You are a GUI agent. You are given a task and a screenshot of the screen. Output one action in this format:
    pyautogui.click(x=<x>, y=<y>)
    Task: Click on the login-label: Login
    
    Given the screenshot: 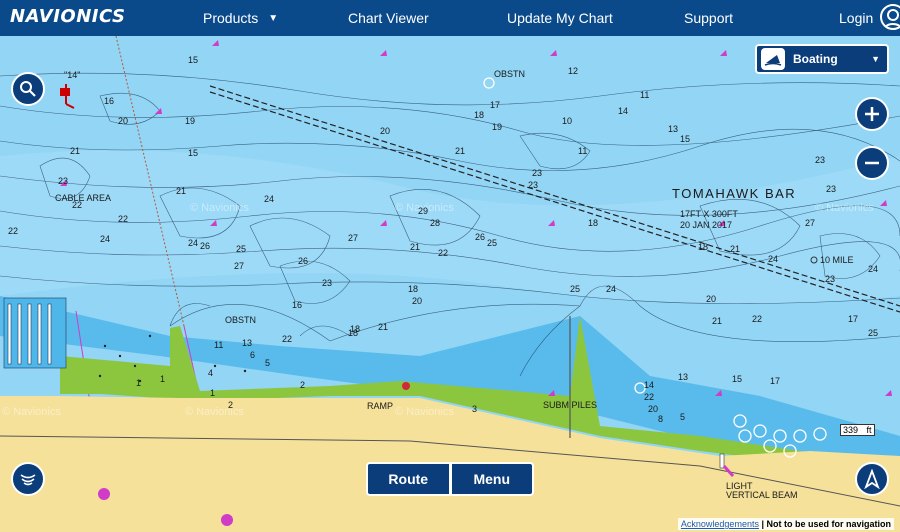 What is the action you would take?
    pyautogui.click(x=856, y=18)
    